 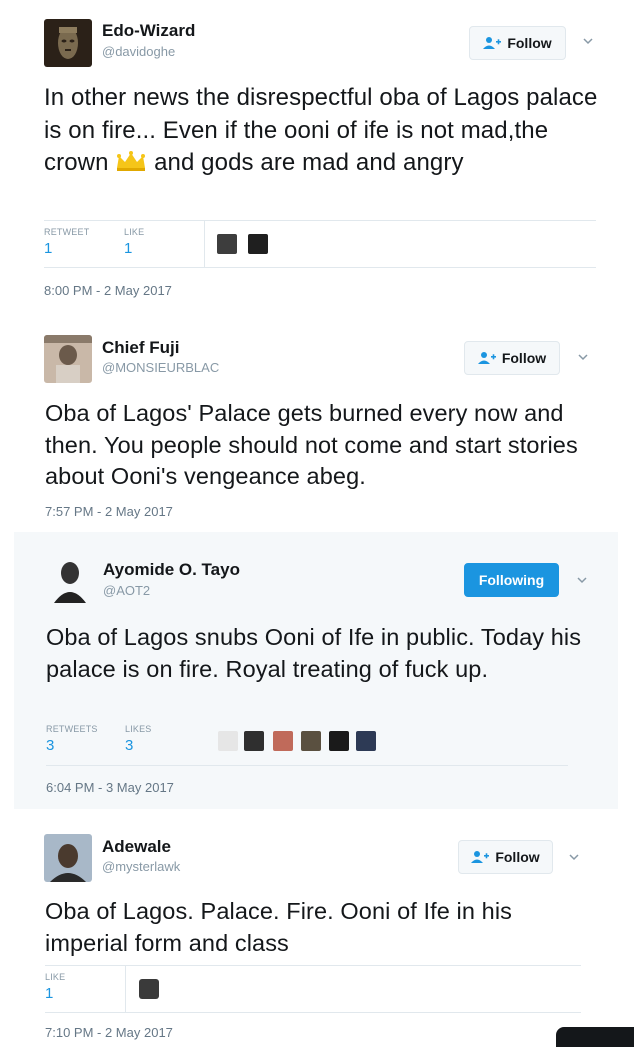 What do you see at coordinates (72, 739) in the screenshot?
I see `retweet-stat: RETWEETS 3` at bounding box center [72, 739].